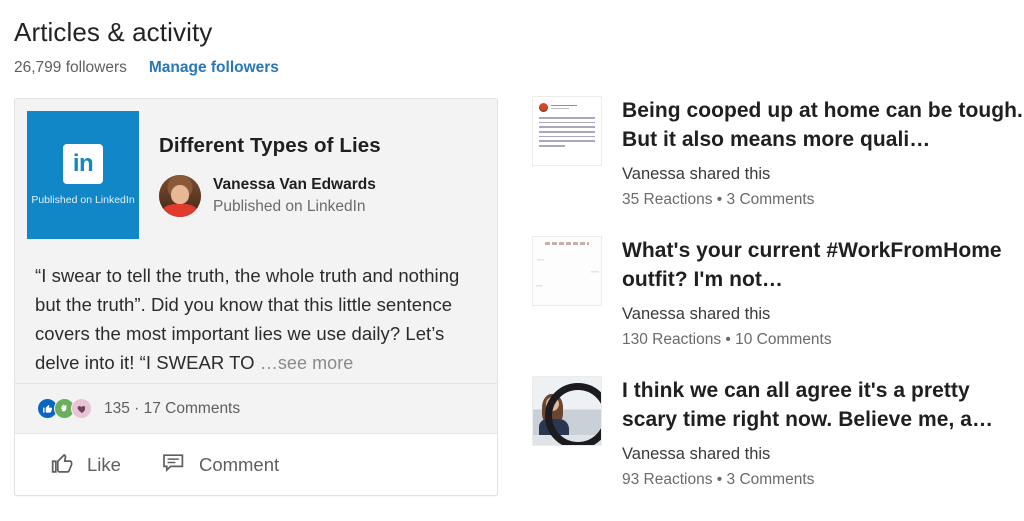  What do you see at coordinates (573, 414) in the screenshot?
I see `ring-light-icon` at bounding box center [573, 414].